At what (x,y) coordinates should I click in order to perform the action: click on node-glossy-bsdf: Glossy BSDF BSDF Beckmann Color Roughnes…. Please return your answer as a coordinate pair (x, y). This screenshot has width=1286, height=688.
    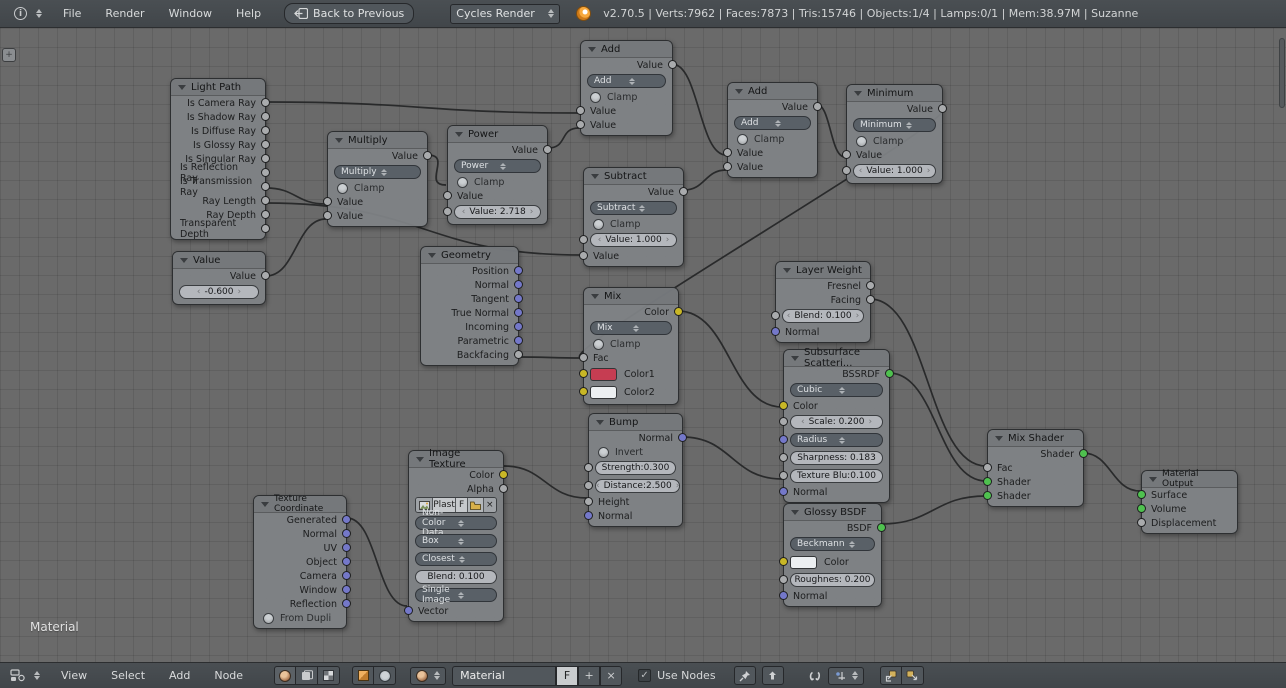
    Looking at the image, I should click on (832, 555).